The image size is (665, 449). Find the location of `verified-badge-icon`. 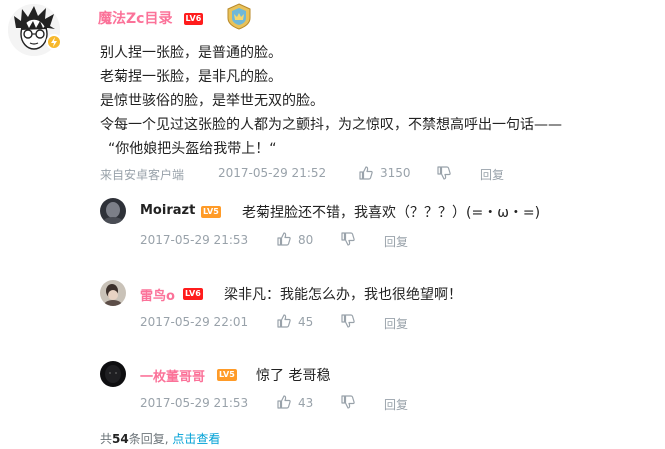

verified-badge-icon is located at coordinates (54, 42).